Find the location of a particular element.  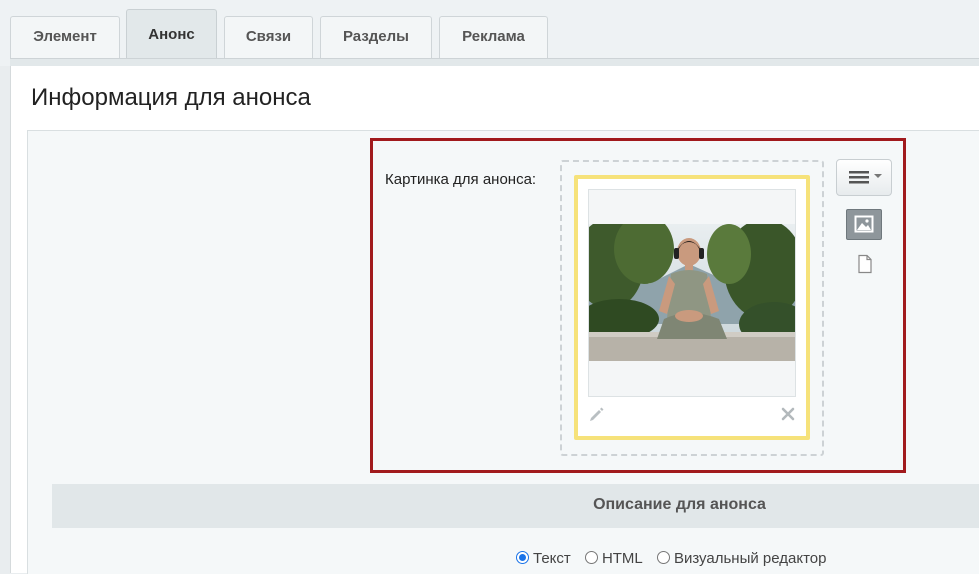

image-thumbnail is located at coordinates (692, 293).